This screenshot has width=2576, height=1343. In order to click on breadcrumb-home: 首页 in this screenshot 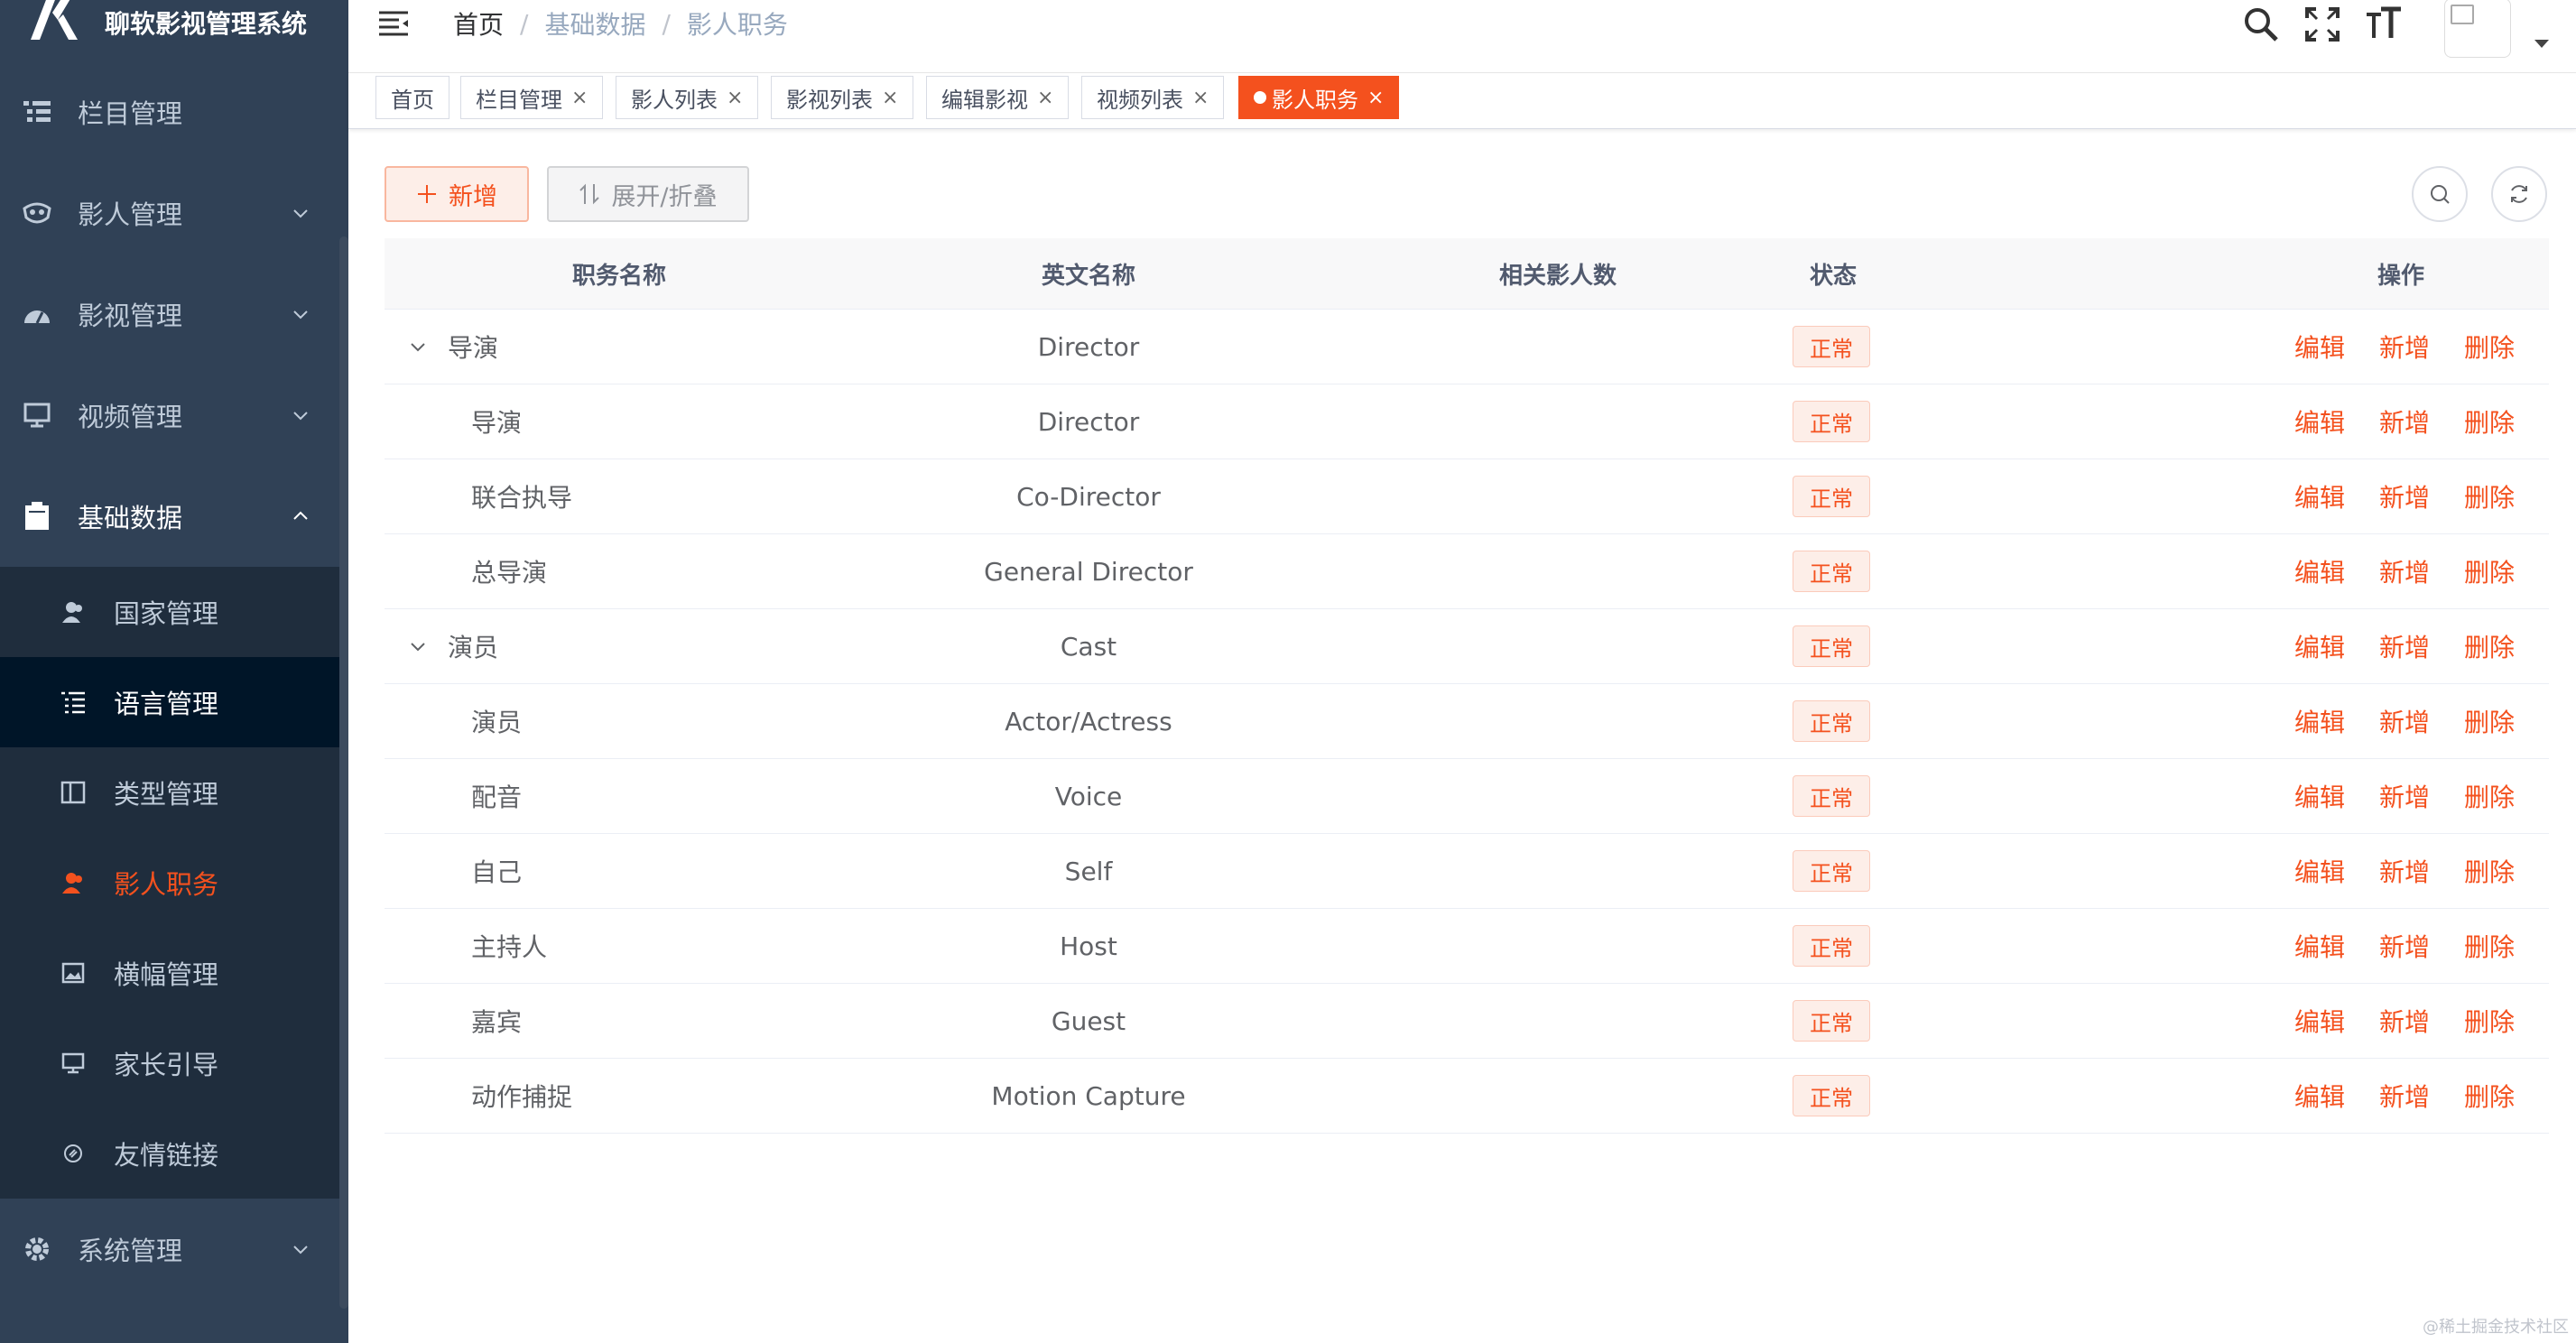, I will do `click(478, 23)`.